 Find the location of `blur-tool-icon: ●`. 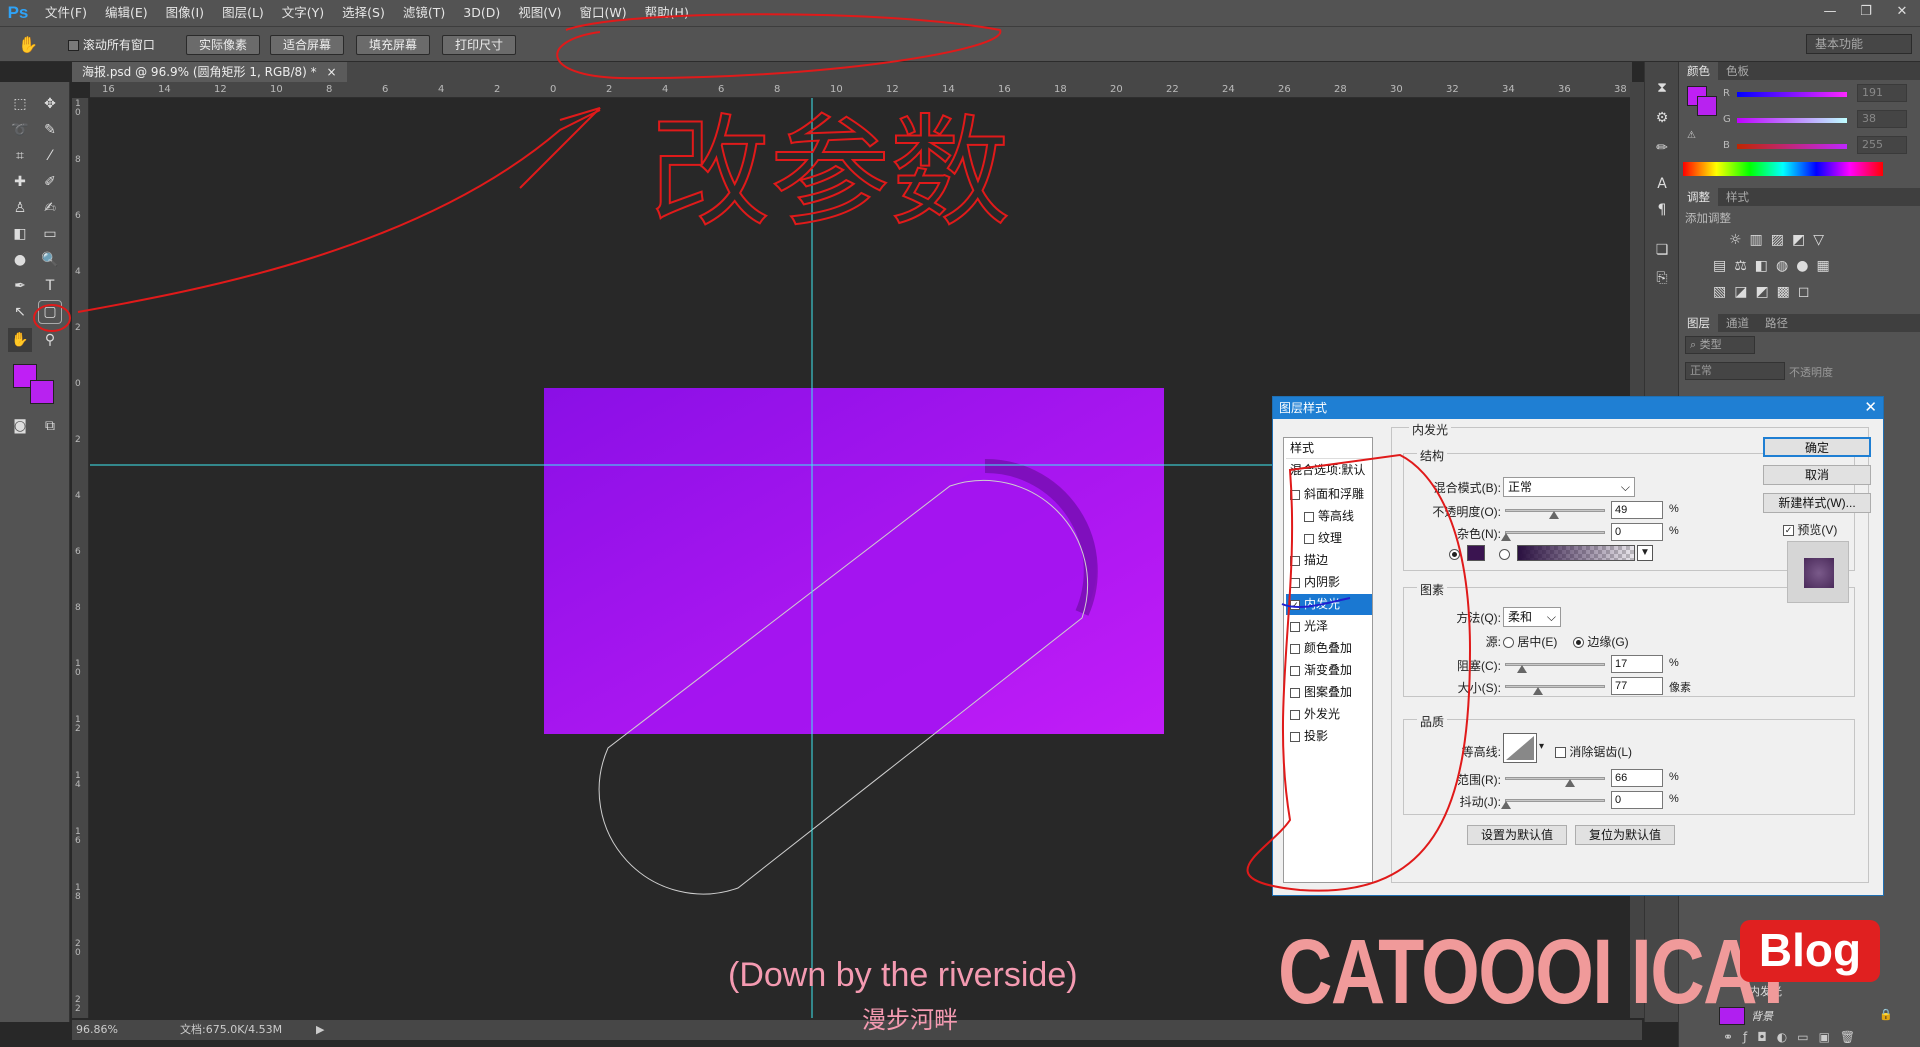

blur-tool-icon: ● is located at coordinates (20, 260).